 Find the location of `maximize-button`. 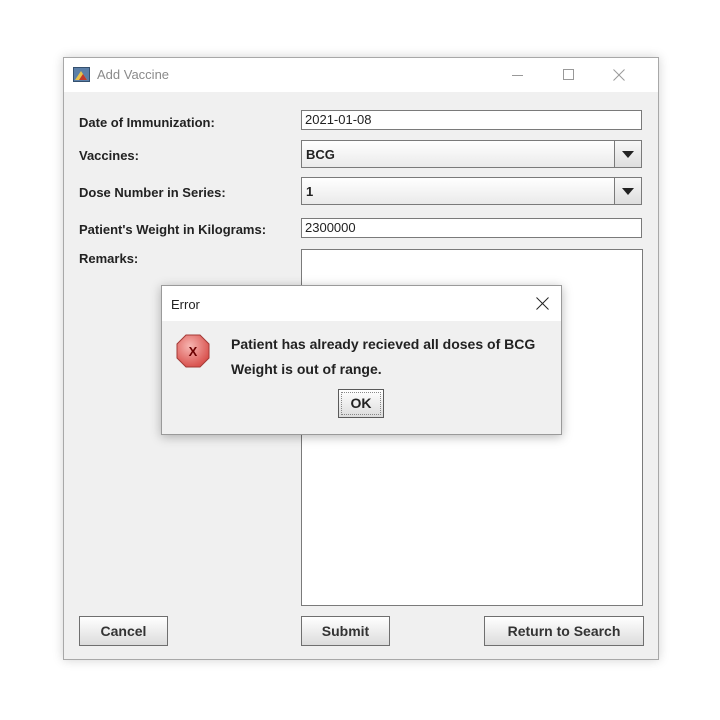

maximize-button is located at coordinates (569, 75).